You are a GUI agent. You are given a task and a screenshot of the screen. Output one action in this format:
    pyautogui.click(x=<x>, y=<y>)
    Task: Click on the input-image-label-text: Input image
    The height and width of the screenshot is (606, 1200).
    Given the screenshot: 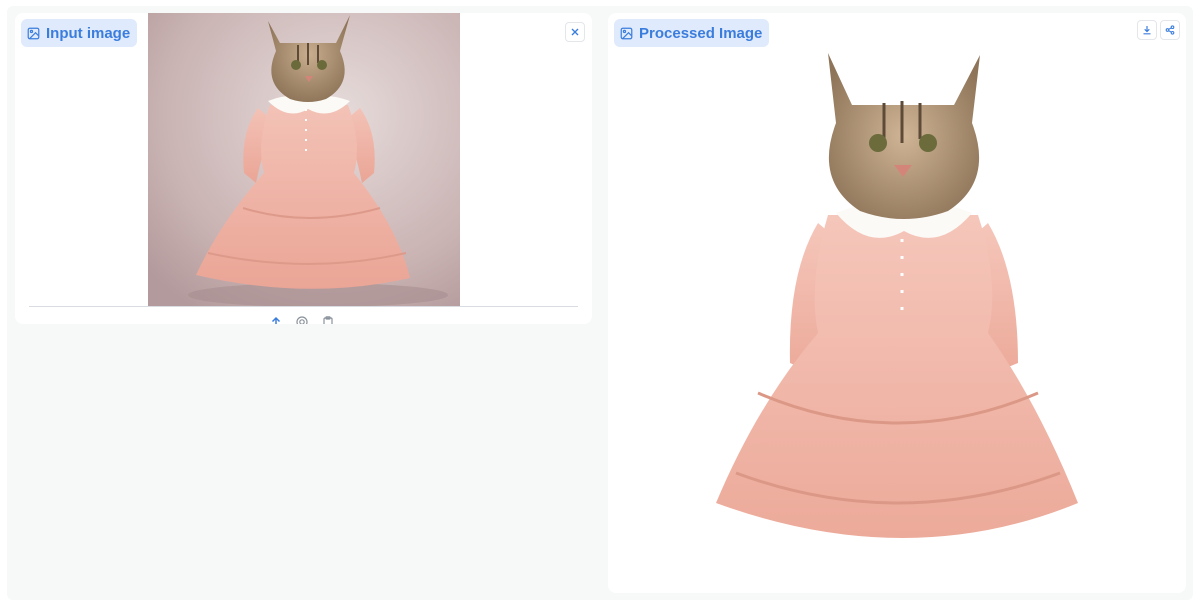 What is the action you would take?
    pyautogui.click(x=88, y=33)
    